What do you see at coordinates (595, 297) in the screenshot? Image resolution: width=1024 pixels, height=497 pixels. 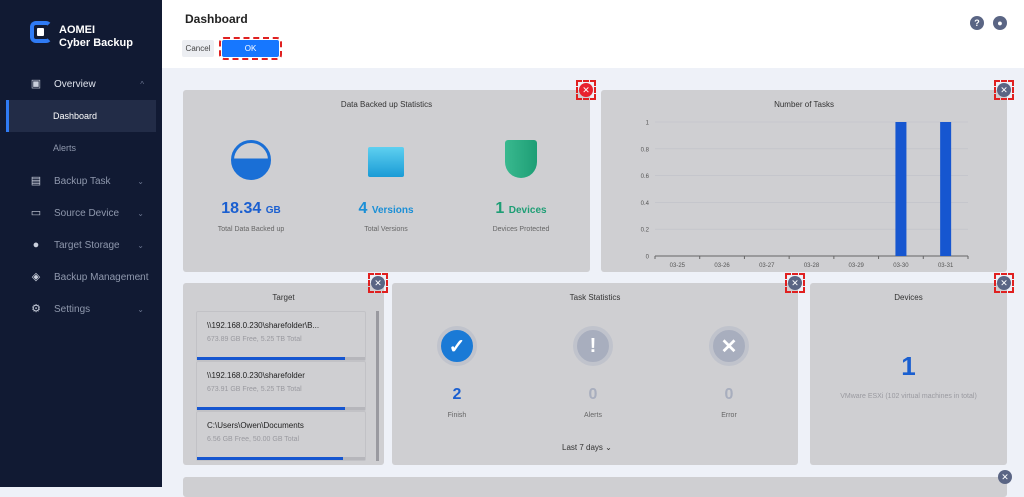 I see `card-title: Task Statistics` at bounding box center [595, 297].